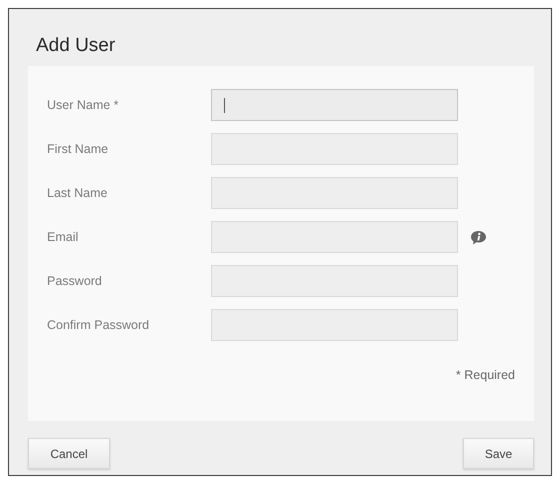  I want to click on field-label: First Name, so click(78, 149).